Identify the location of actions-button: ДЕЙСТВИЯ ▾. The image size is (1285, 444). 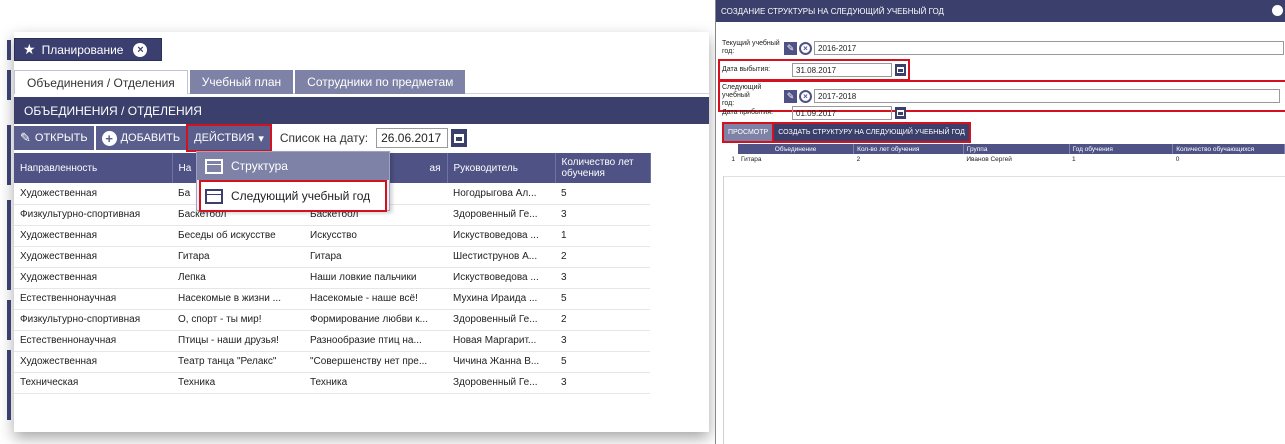
(229, 138).